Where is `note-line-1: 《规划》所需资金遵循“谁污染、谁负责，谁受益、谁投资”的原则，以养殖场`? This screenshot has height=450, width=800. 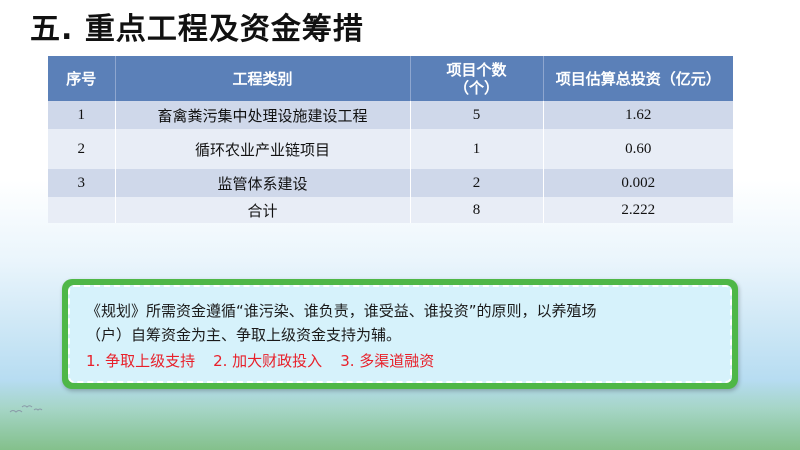 note-line-1: 《规划》所需资金遵循“谁污染、谁负责，谁受益、谁投资”的原则，以养殖场 is located at coordinates (341, 311).